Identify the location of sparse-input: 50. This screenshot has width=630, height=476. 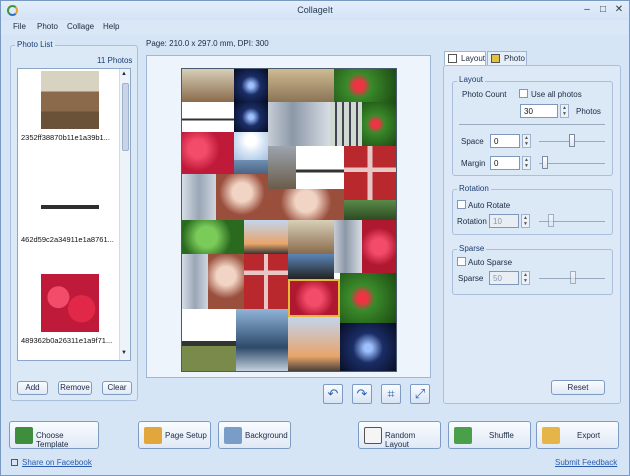
(504, 278).